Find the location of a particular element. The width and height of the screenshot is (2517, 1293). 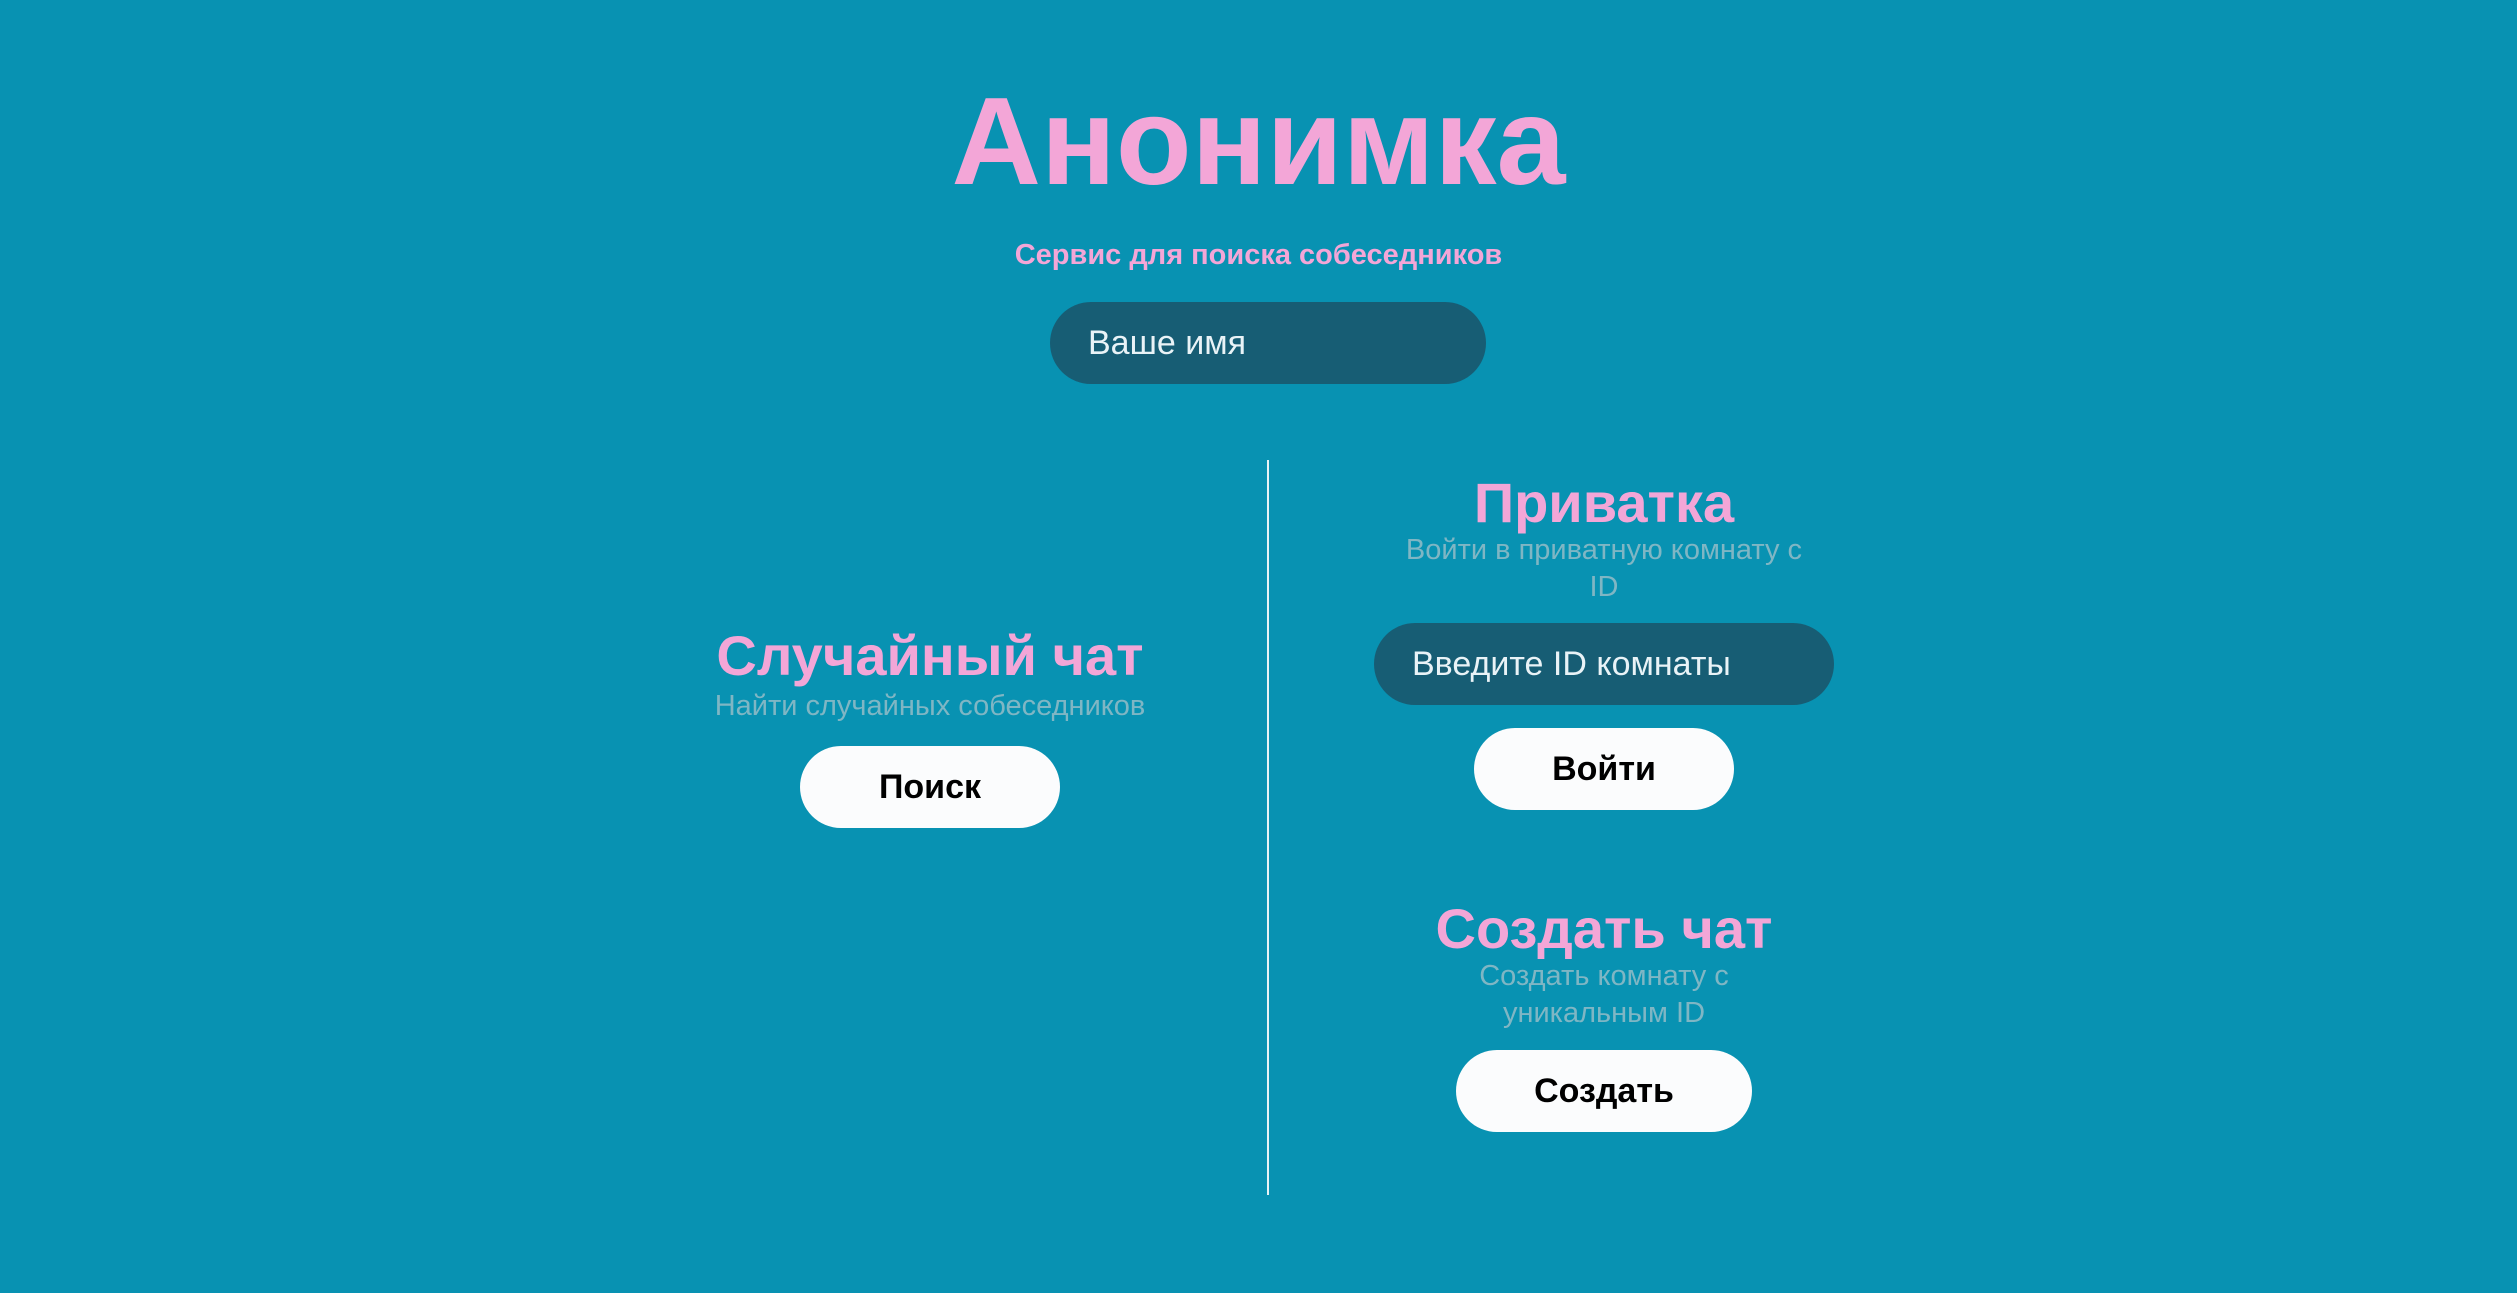

column-divider is located at coordinates (1268, 827).